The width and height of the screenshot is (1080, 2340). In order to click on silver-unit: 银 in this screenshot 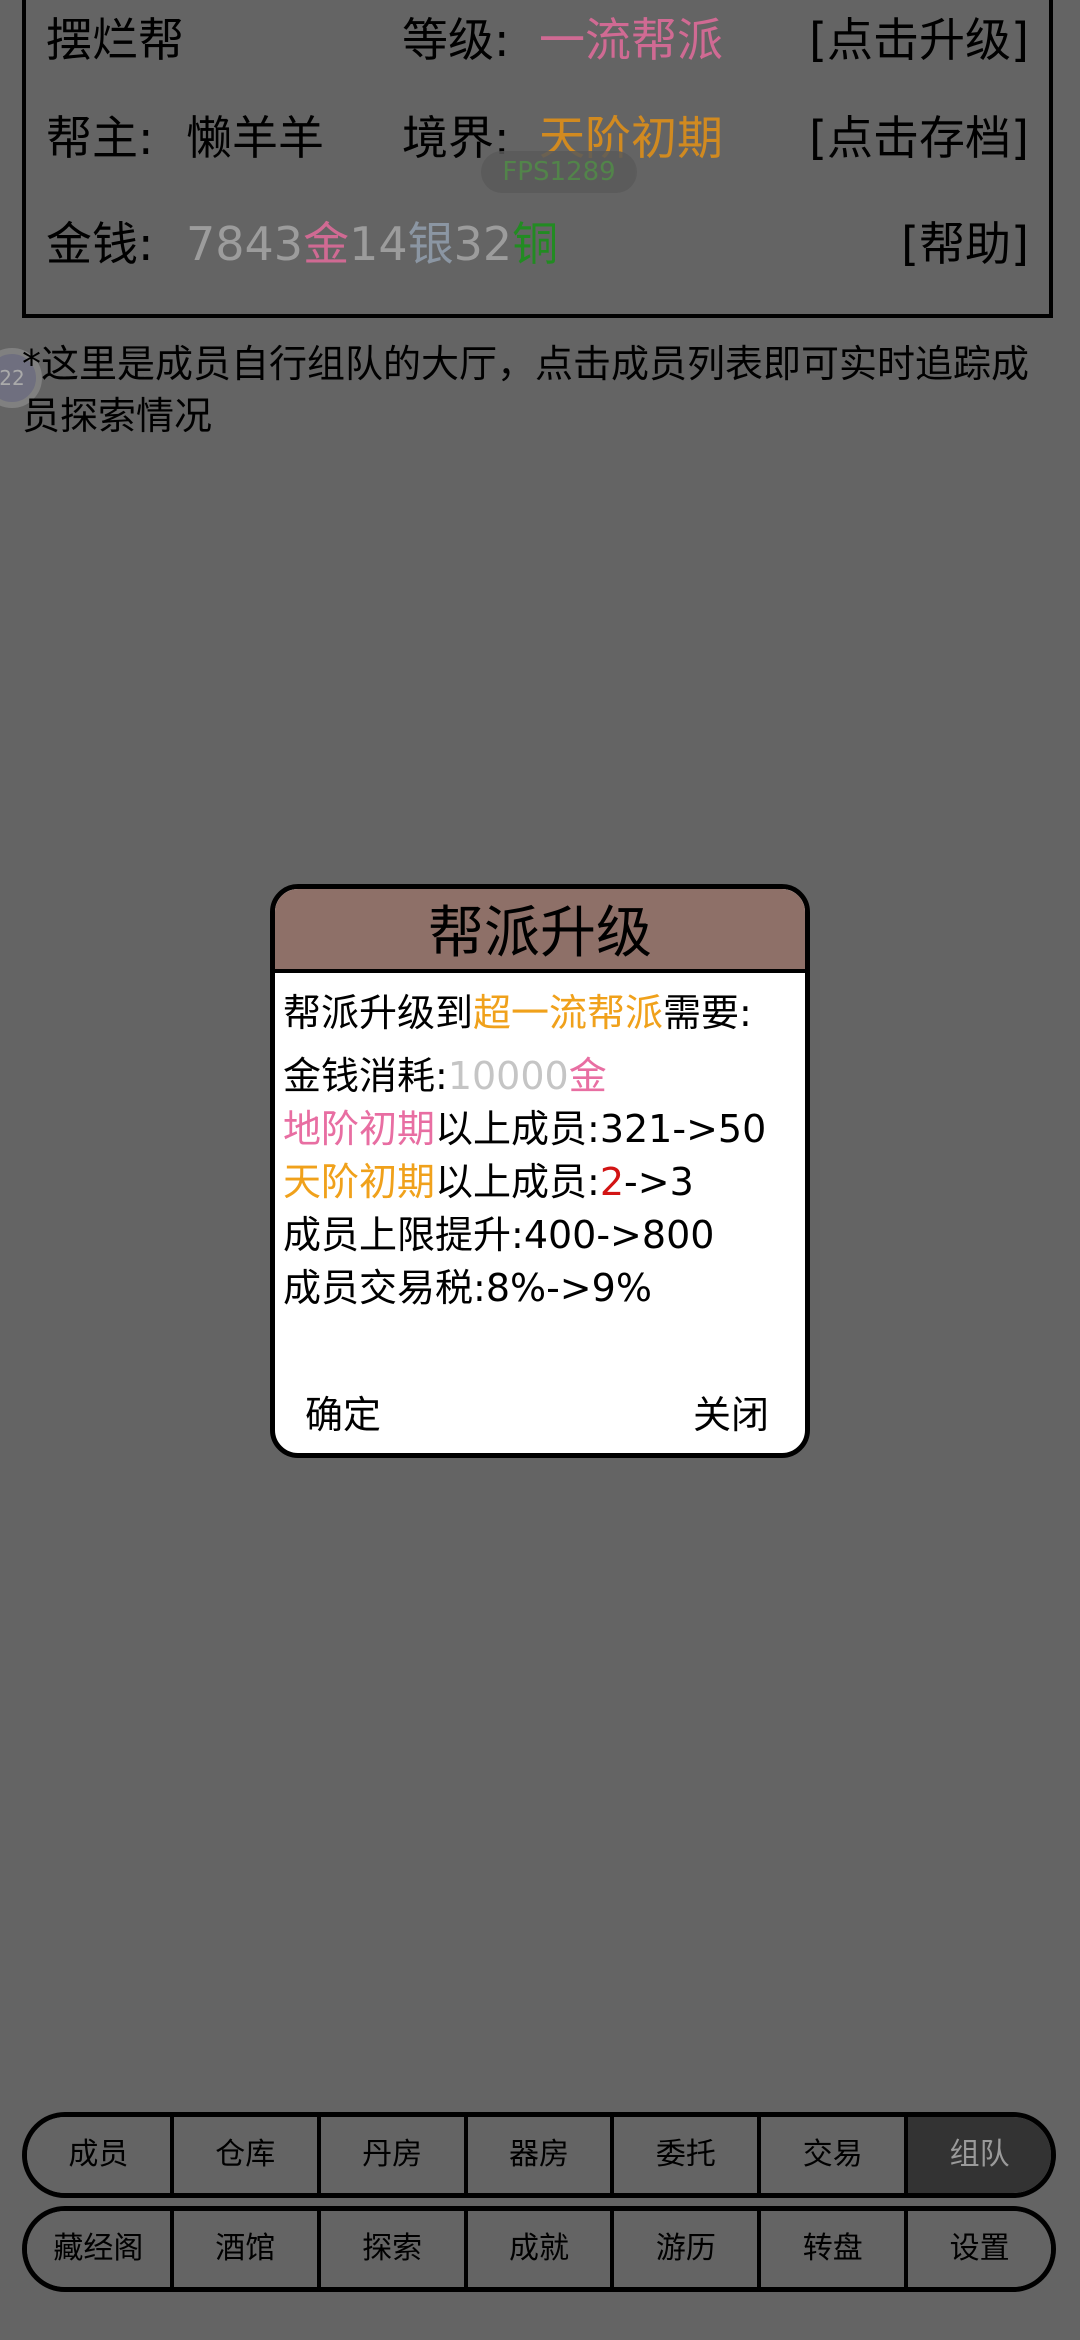, I will do `click(430, 244)`.